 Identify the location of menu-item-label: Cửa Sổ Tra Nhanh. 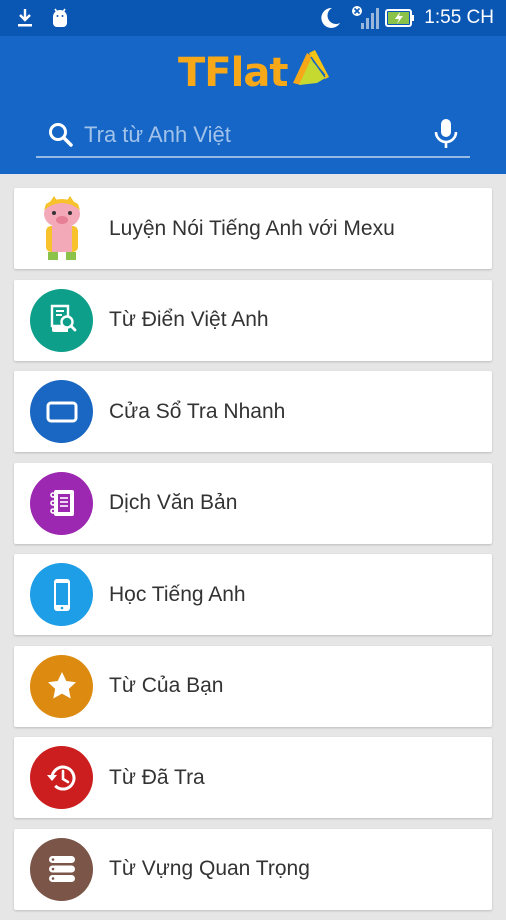
(197, 411).